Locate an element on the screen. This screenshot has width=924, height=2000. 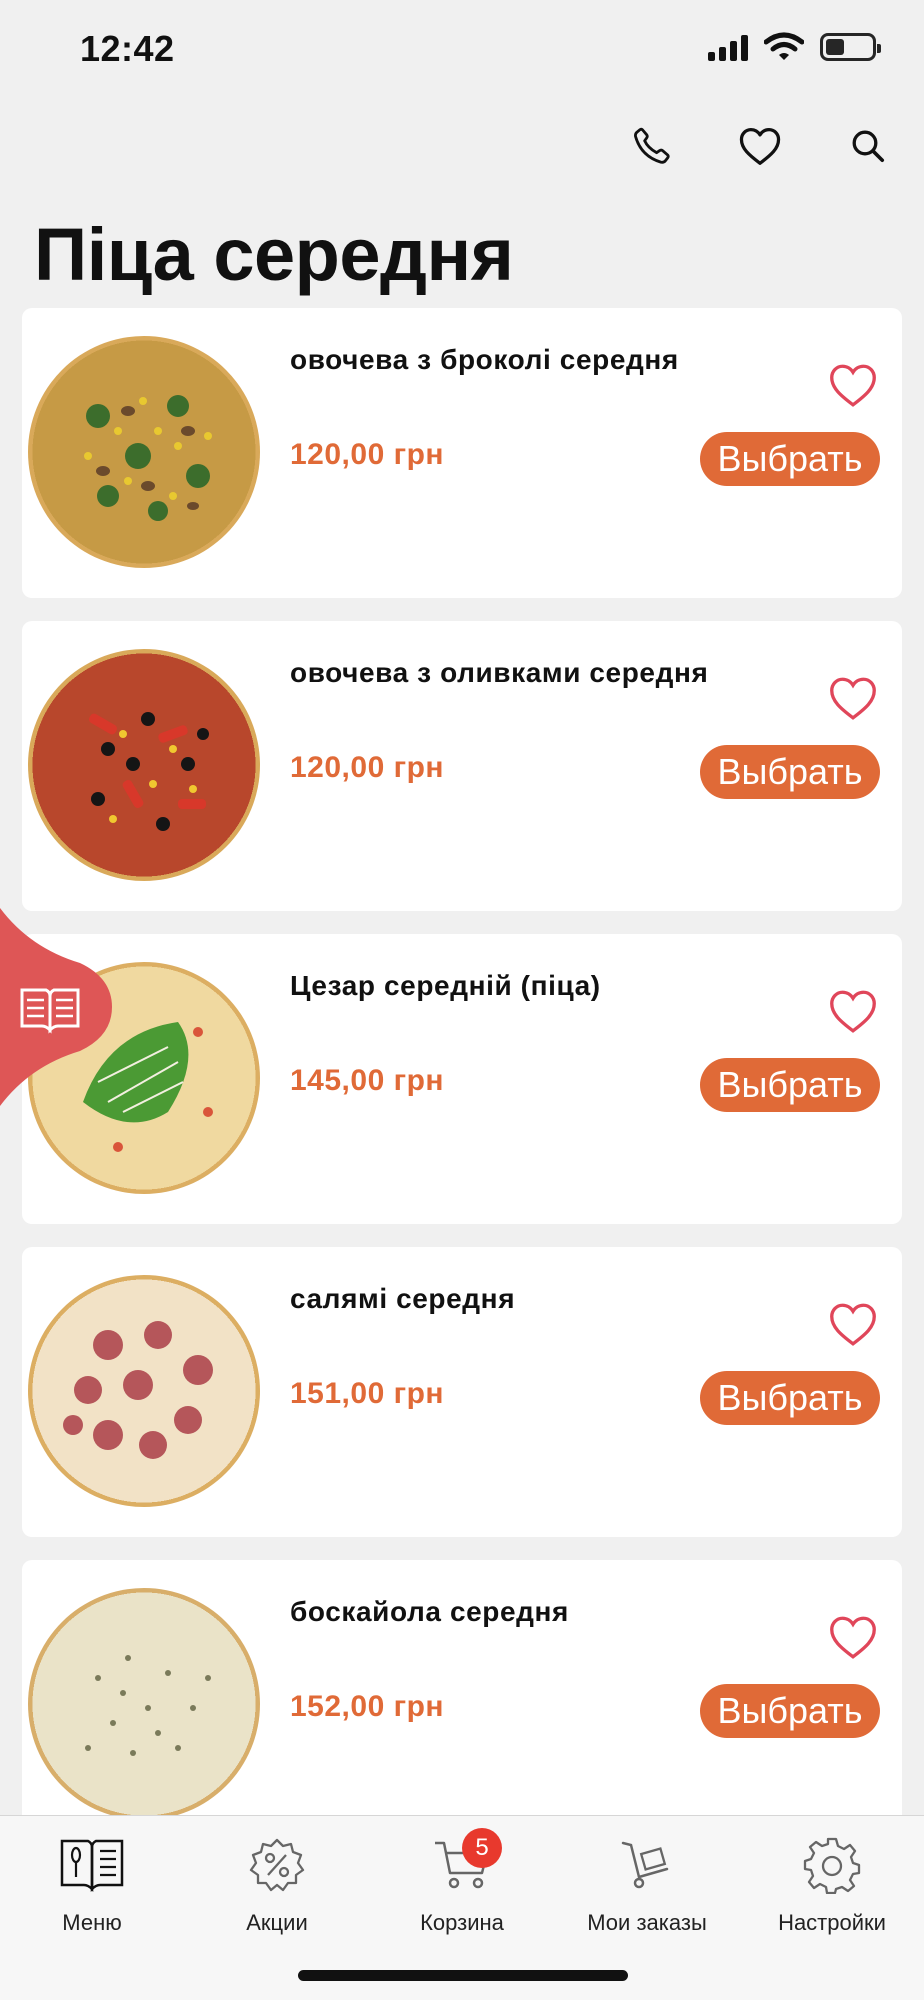
search-button is located at coordinates (868, 146).